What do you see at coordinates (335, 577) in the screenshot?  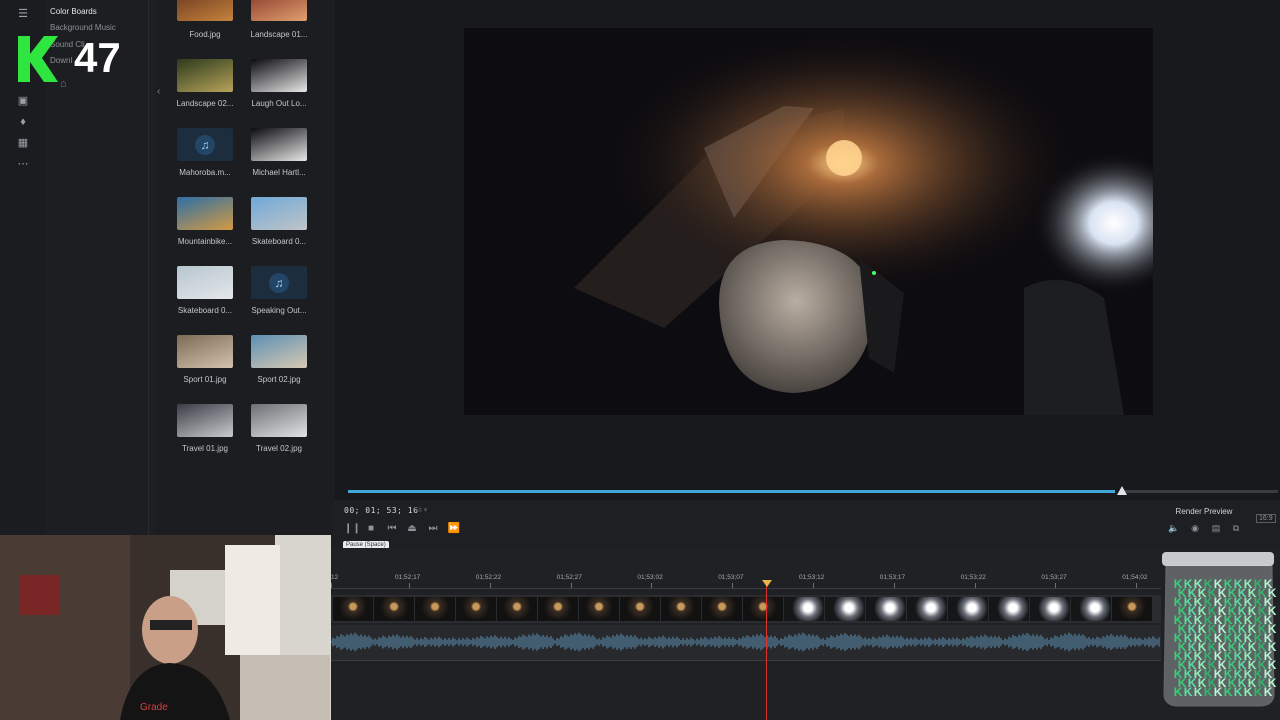 I see `ruler-label: 12` at bounding box center [335, 577].